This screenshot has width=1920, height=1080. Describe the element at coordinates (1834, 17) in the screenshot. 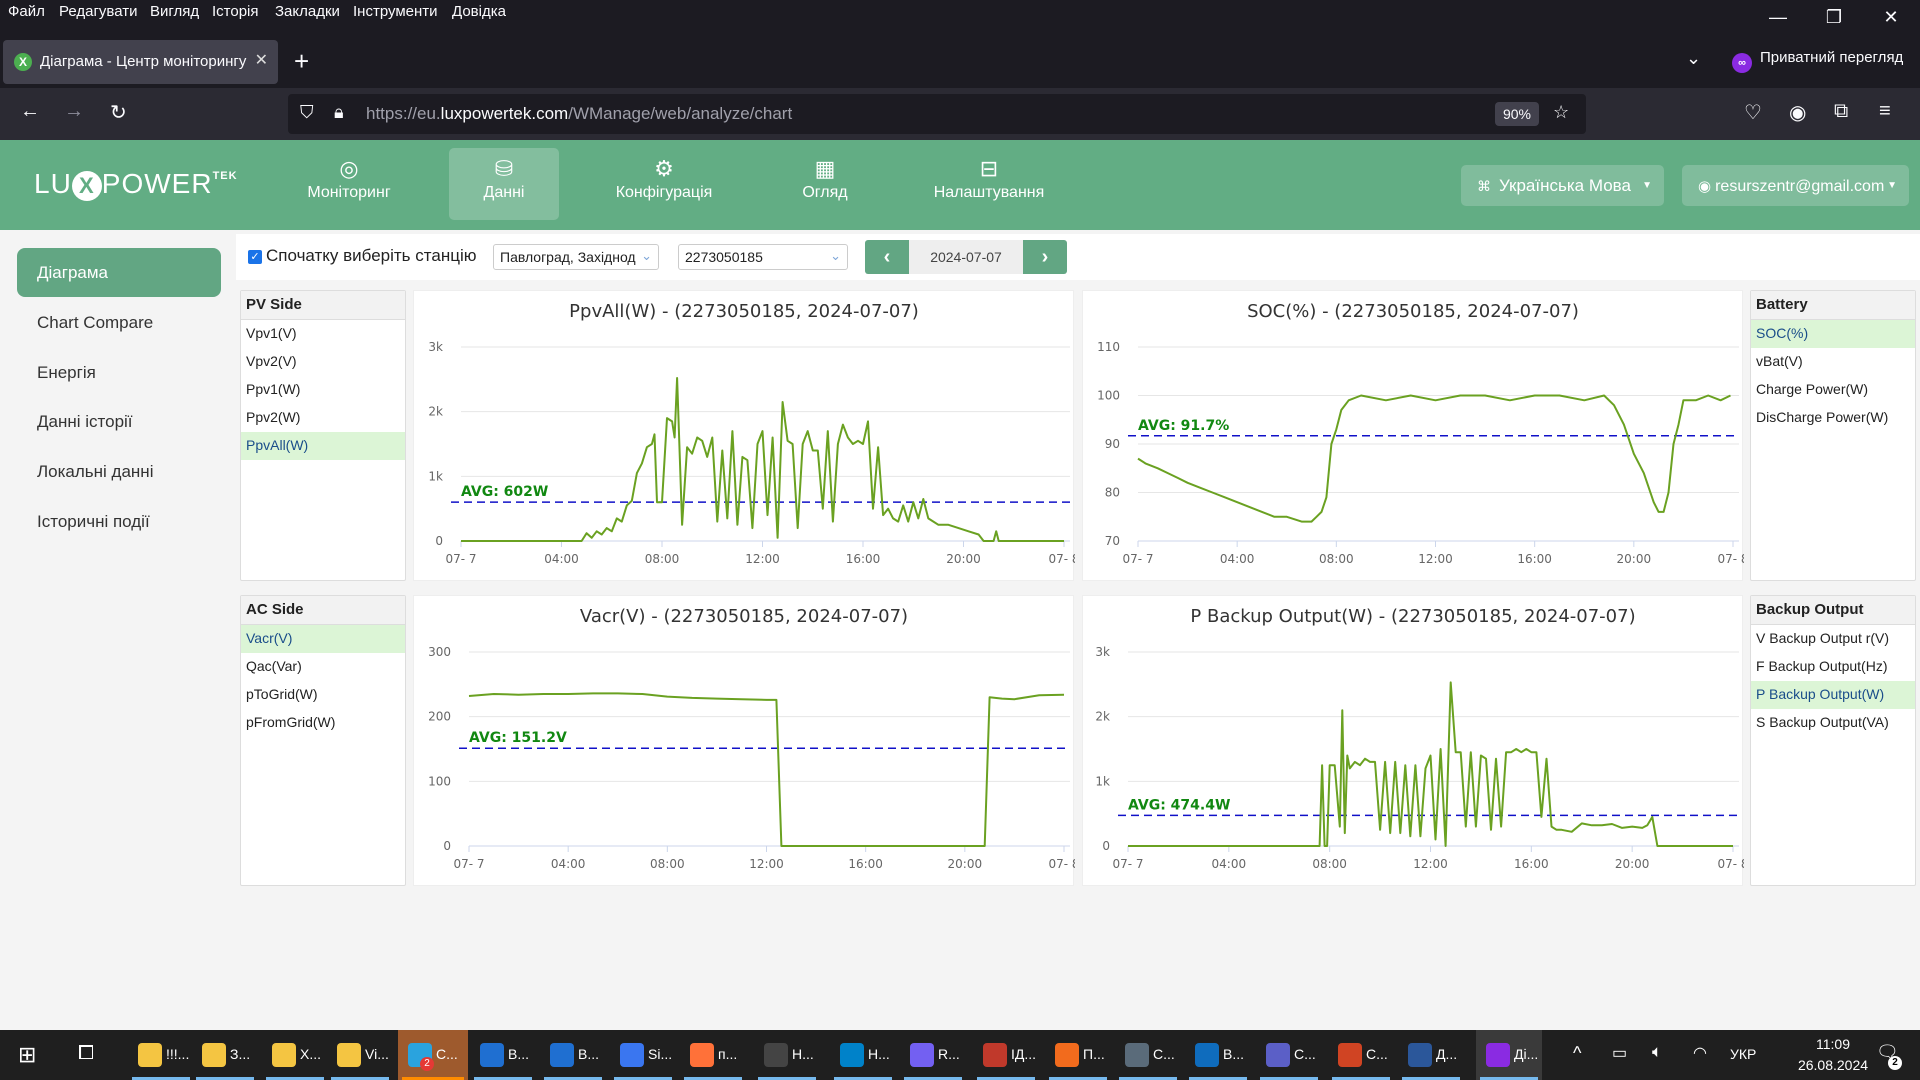

I see `restore-icon: ❐` at that location.